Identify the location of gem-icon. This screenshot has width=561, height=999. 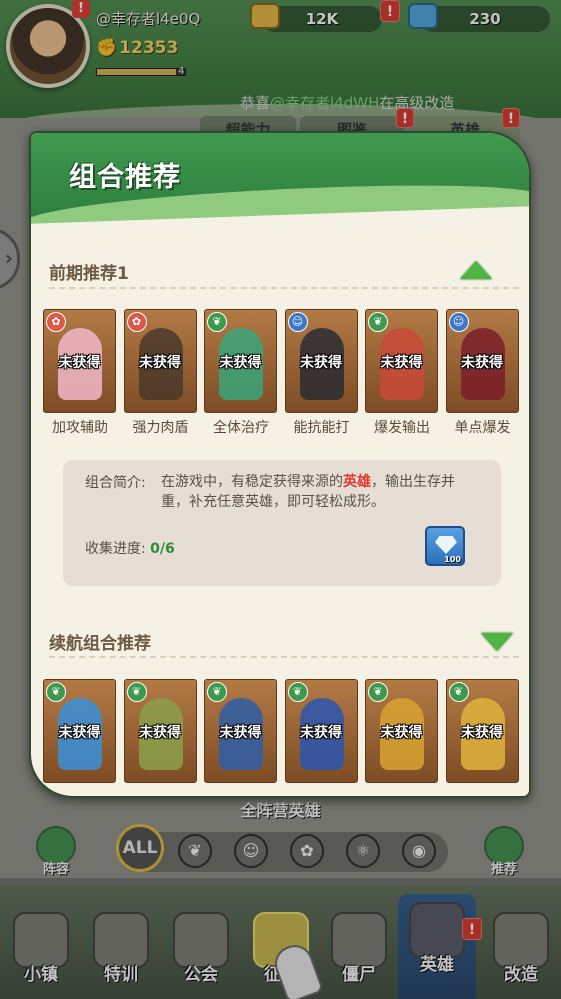
(446, 545).